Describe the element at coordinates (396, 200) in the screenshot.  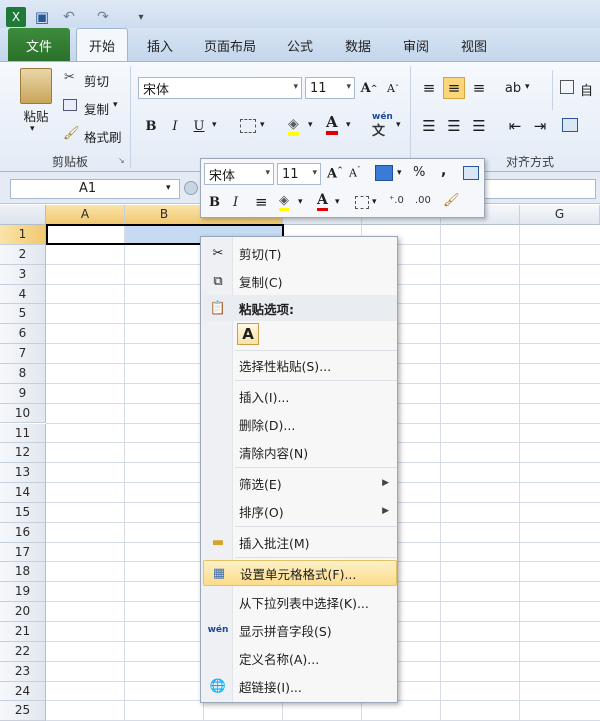
I see `increase-decimal-icon: ⁺.0` at that location.